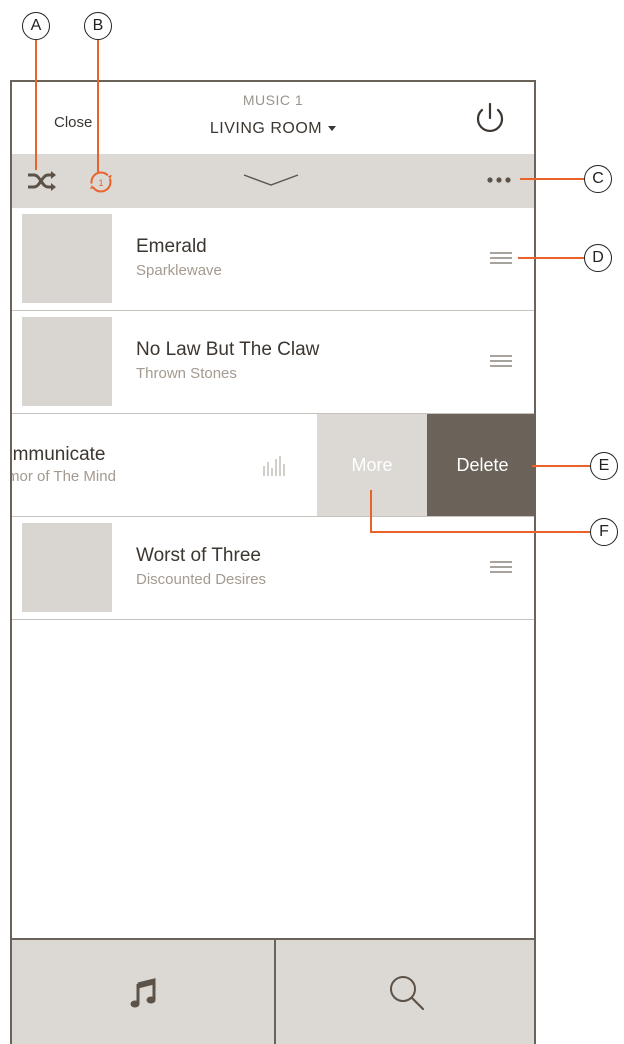 This screenshot has height=1044, width=624. I want to click on callout-b: B, so click(98, 26).